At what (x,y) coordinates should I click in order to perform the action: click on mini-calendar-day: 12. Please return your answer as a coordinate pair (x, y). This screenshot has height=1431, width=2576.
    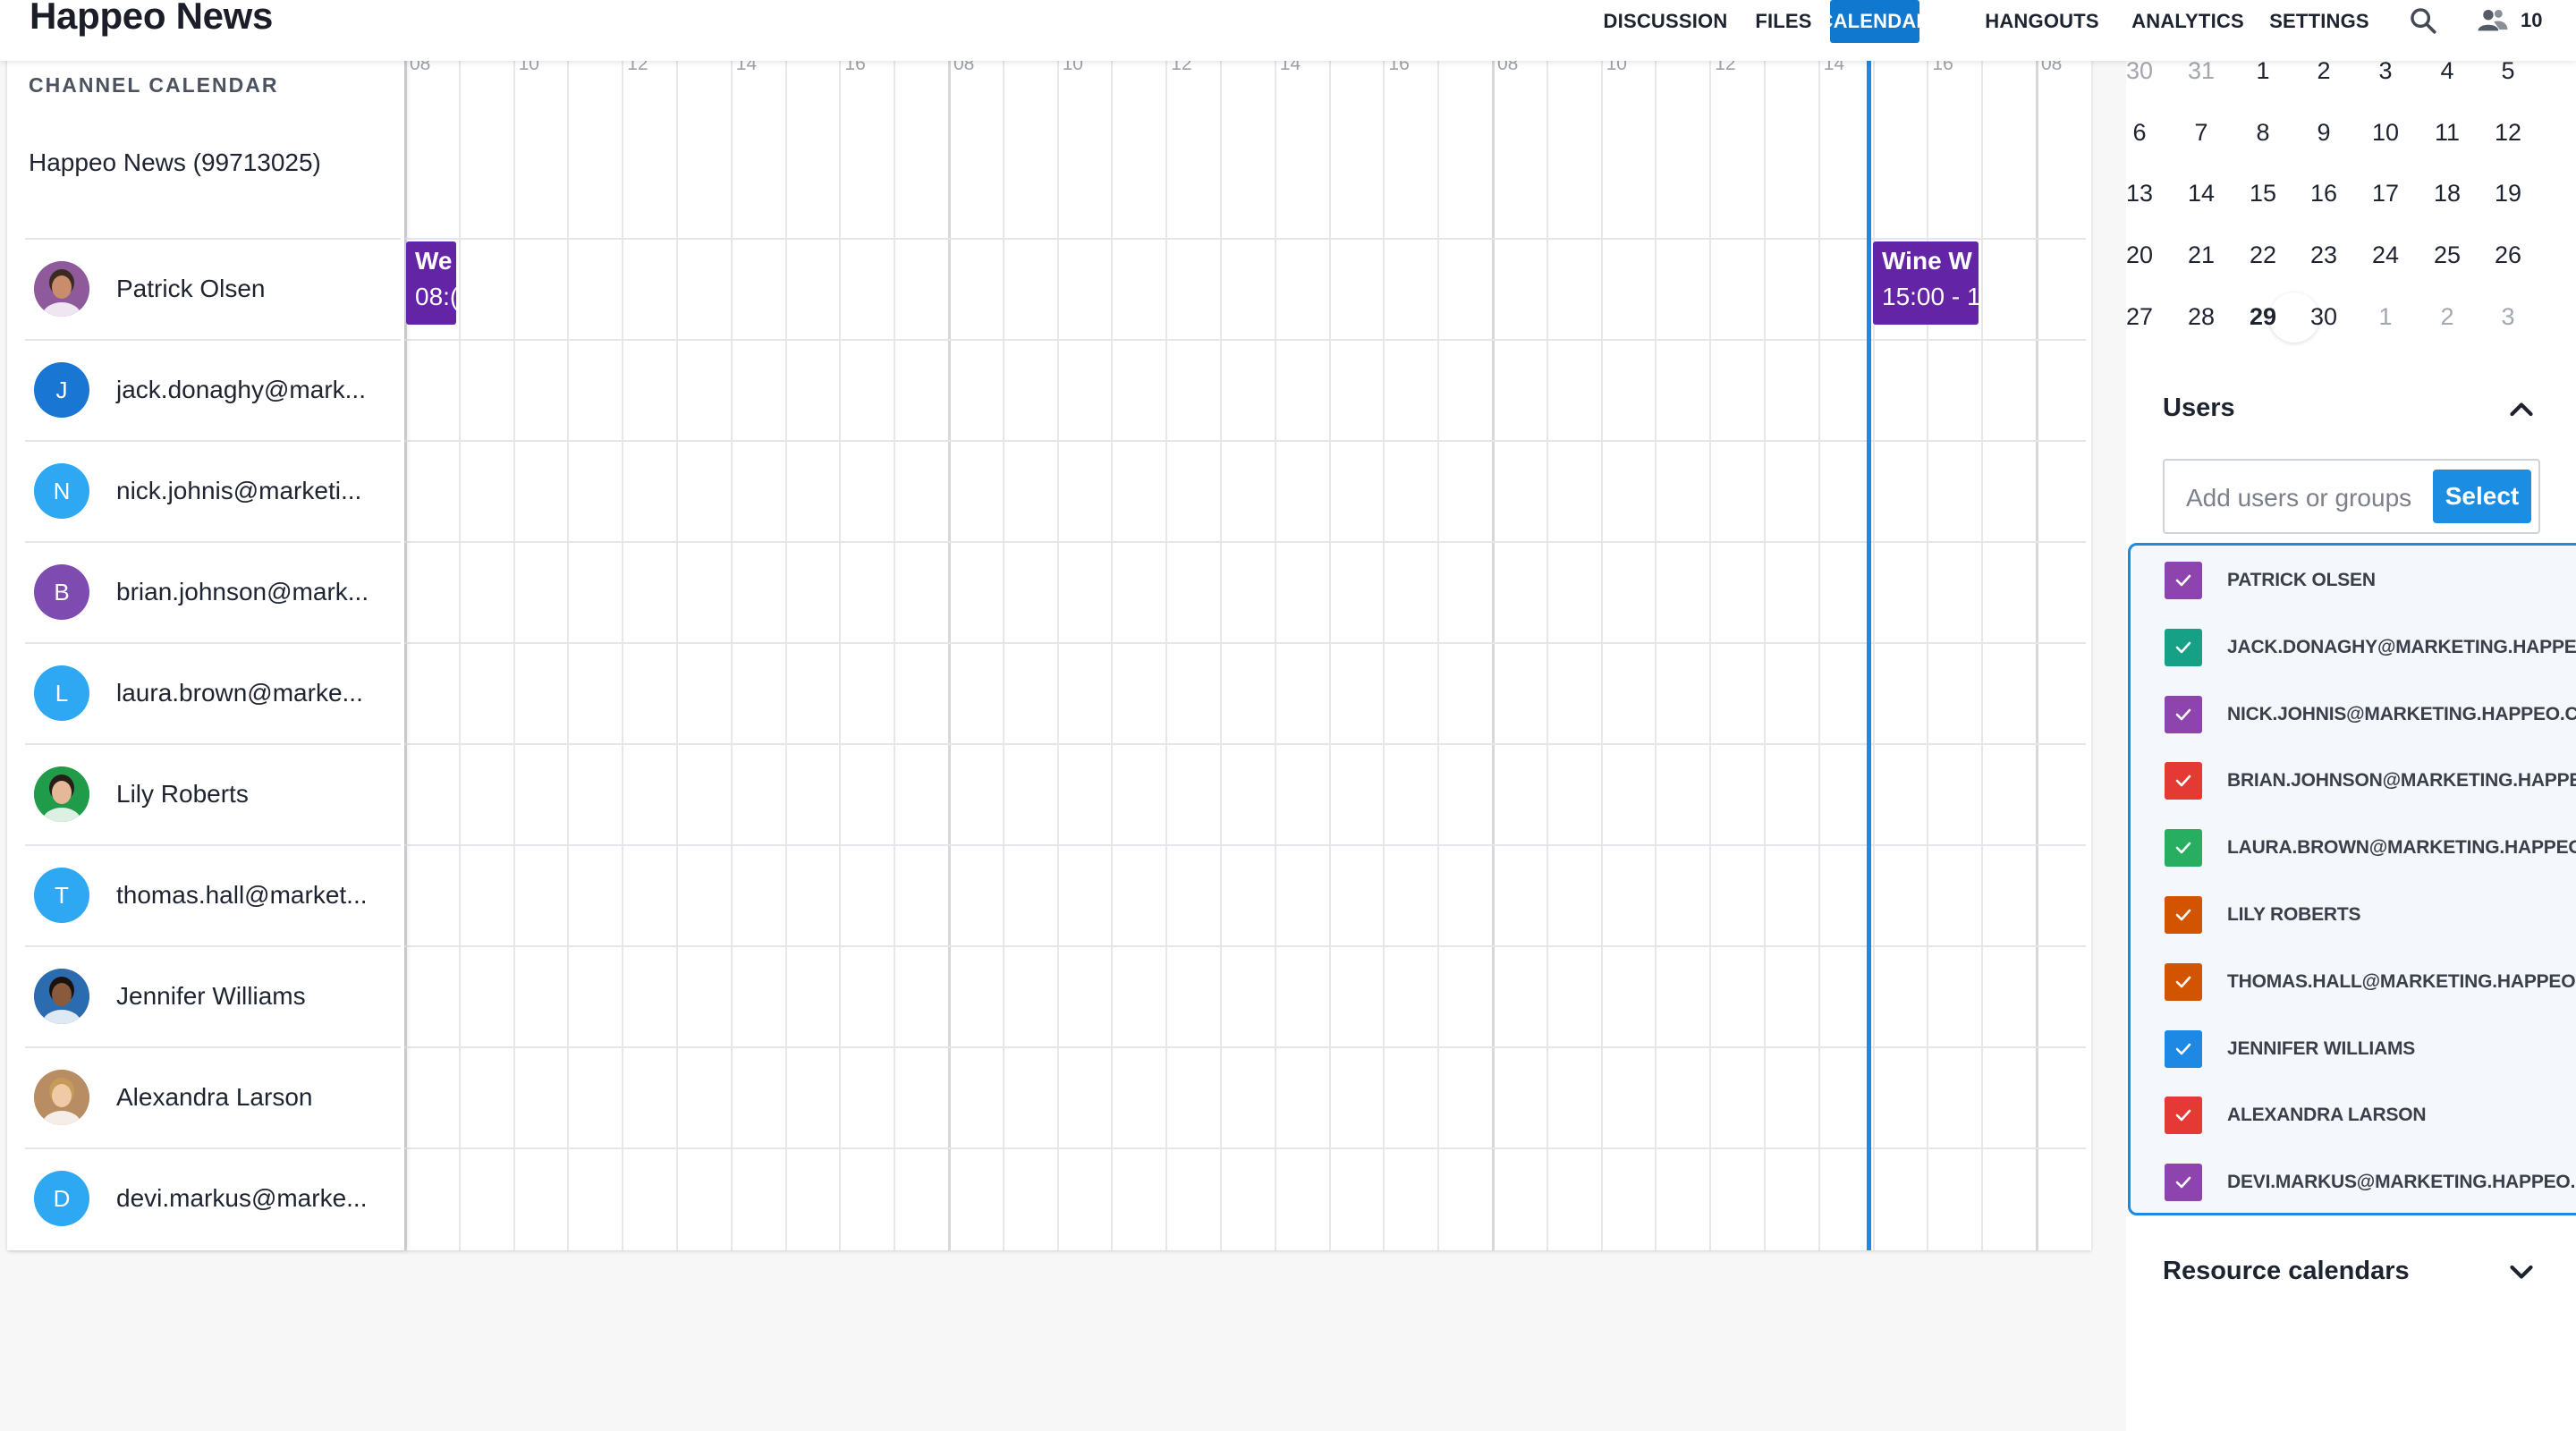
    Looking at the image, I should click on (2508, 133).